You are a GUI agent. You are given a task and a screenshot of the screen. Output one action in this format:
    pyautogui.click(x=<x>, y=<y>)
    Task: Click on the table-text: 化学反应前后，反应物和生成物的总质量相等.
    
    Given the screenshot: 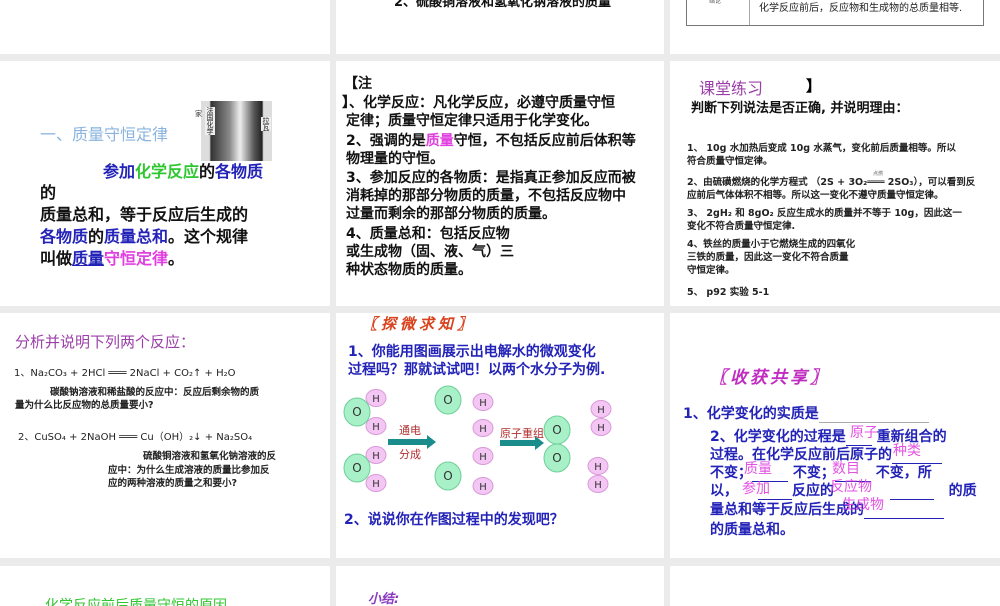 What is the action you would take?
    pyautogui.click(x=861, y=8)
    